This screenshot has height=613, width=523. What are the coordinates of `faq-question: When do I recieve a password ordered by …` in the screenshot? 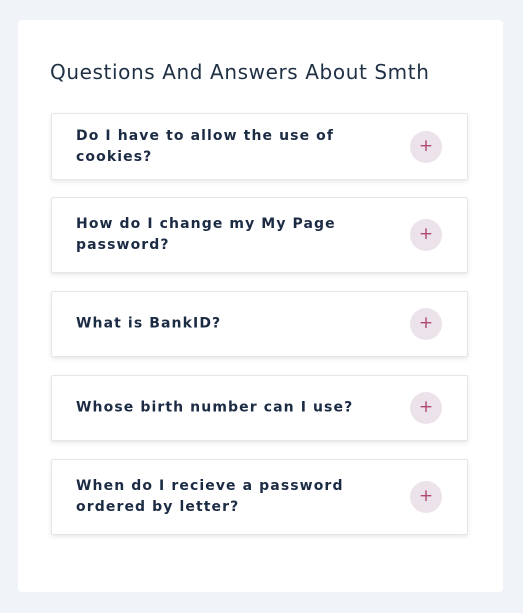 It's located at (210, 496).